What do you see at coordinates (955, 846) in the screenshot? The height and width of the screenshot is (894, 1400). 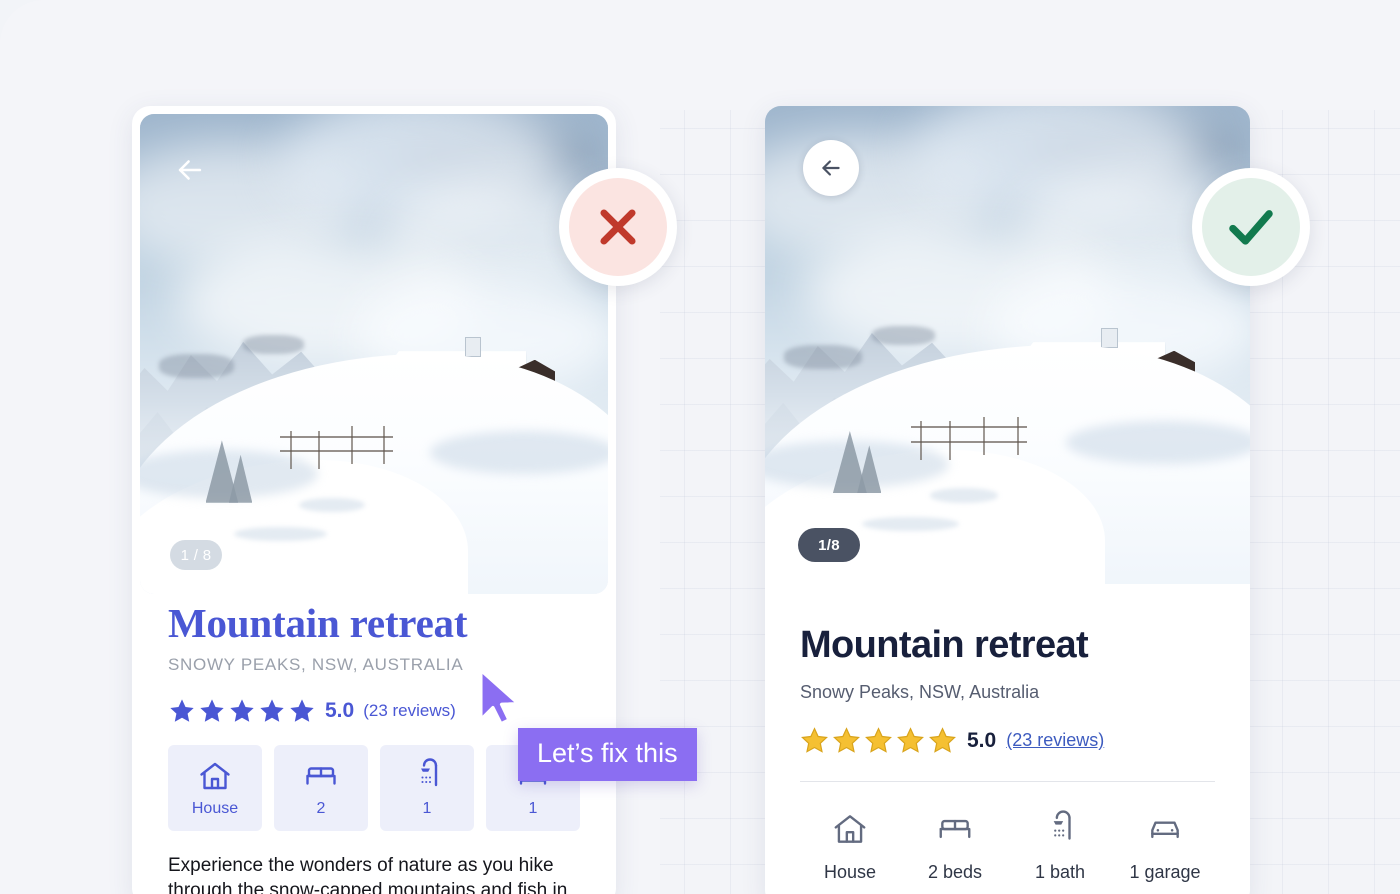 I see `amenity-beds: 2 beds` at bounding box center [955, 846].